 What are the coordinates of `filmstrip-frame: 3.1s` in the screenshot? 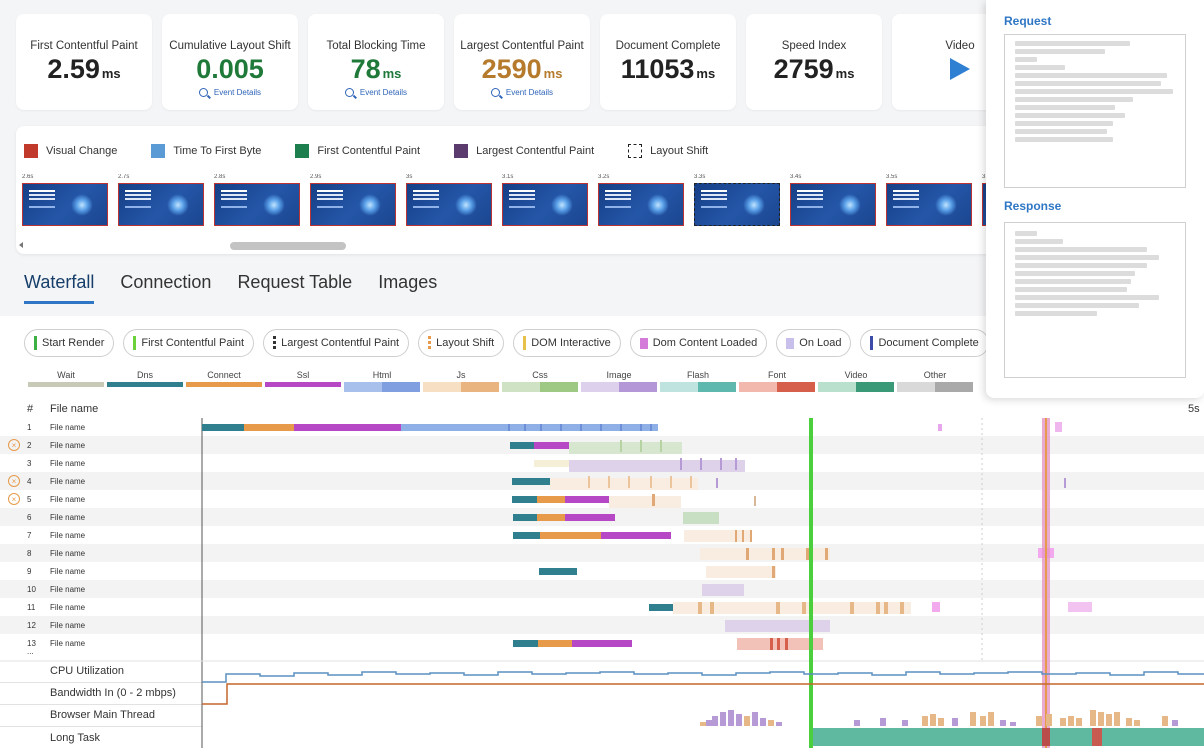 It's located at (545, 200).